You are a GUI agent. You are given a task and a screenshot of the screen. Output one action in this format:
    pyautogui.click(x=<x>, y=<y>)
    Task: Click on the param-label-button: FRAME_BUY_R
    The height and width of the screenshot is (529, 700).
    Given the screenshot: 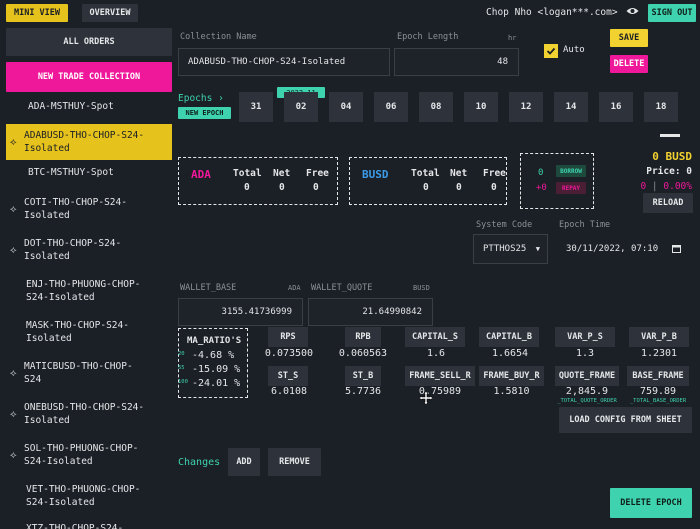 What is the action you would take?
    pyautogui.click(x=511, y=376)
    